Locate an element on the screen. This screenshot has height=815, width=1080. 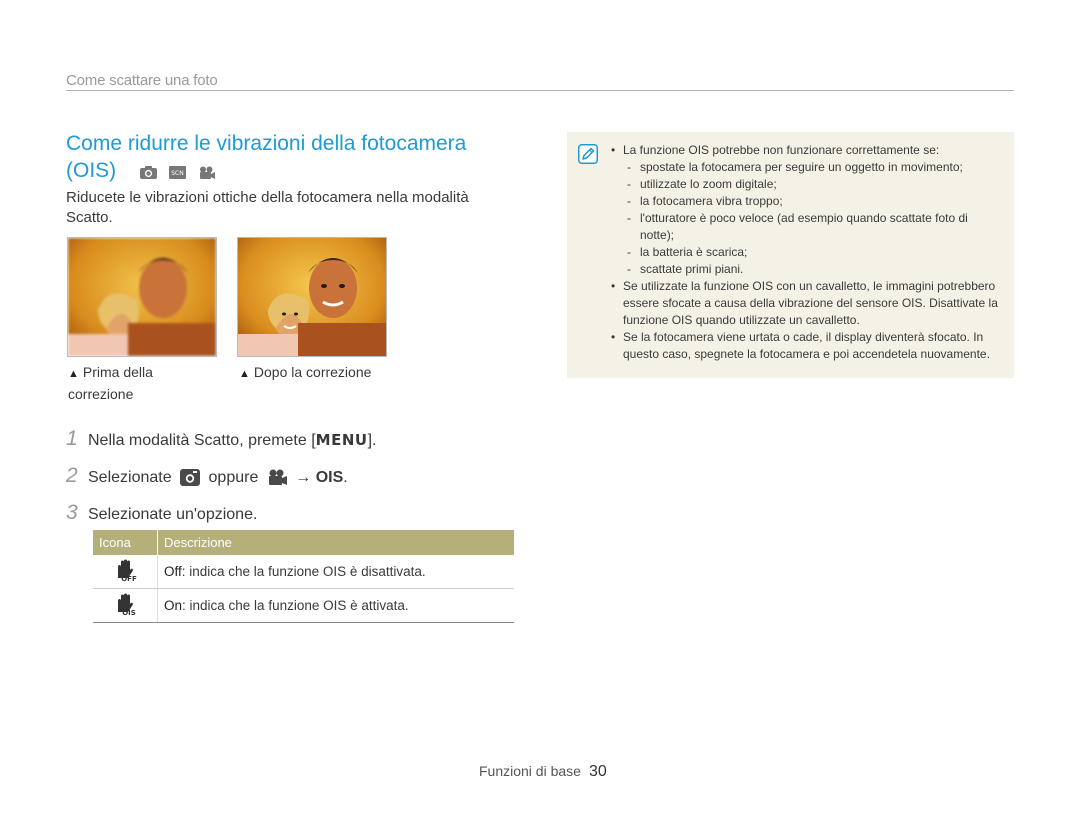
step-or-text: oppure is located at coordinates (233, 477).